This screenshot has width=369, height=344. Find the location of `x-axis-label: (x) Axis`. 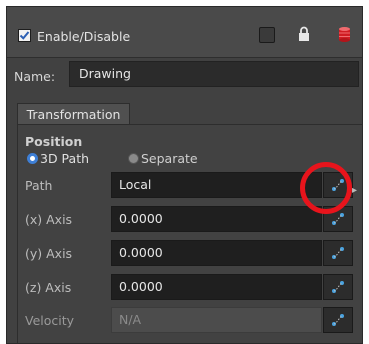

x-axis-label: (x) Axis is located at coordinates (49, 219).